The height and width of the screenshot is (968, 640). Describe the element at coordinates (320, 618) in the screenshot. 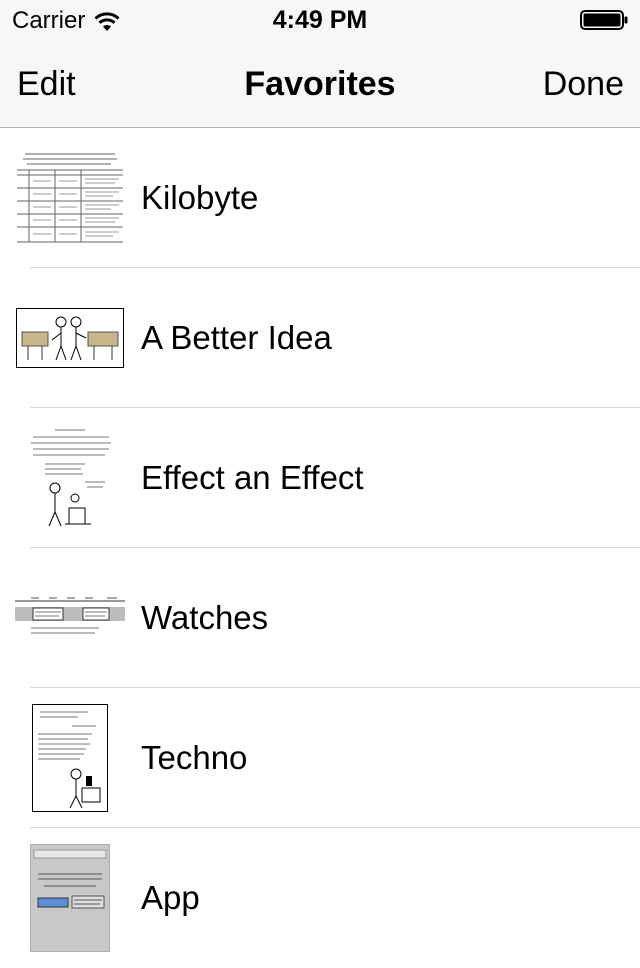

I see `list-item: Watches` at that location.